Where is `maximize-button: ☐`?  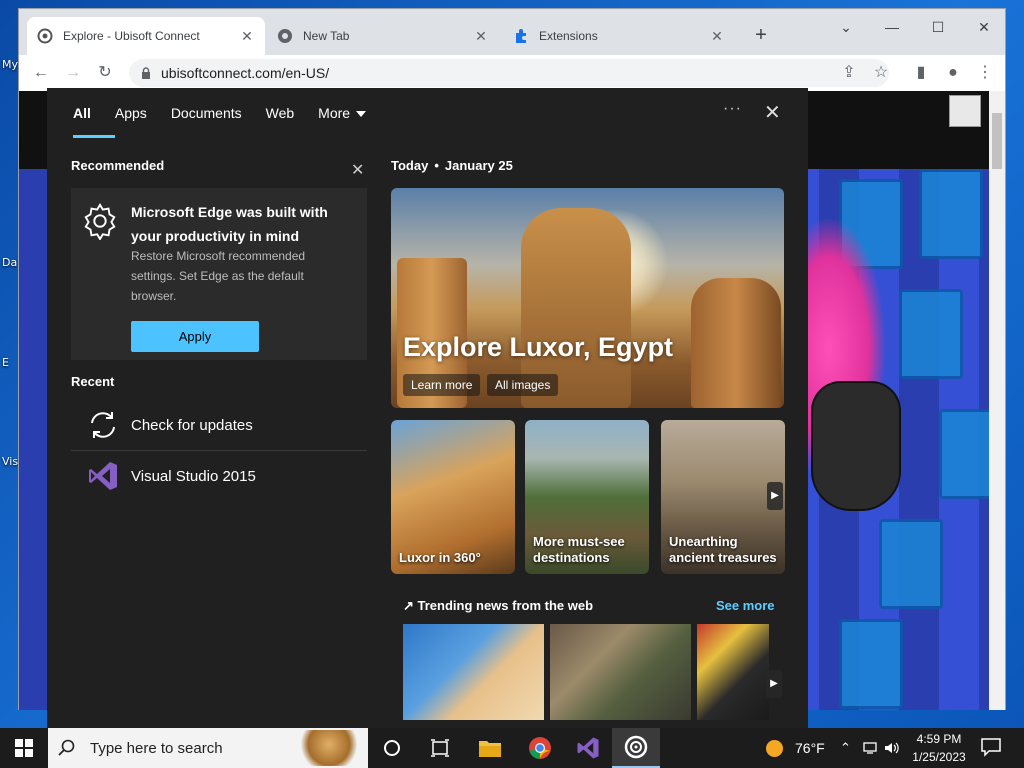 maximize-button: ☐ is located at coordinates (938, 27).